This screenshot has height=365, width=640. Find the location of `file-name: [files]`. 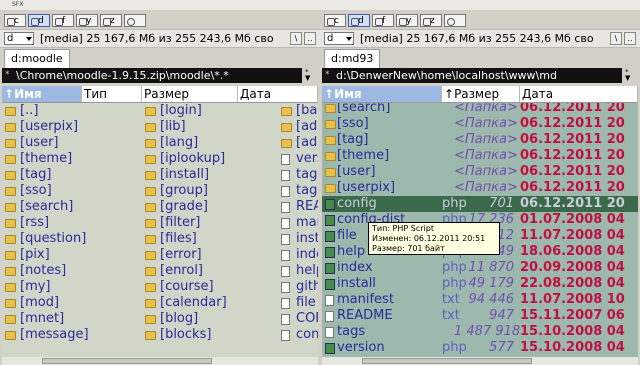

file-name: [files] is located at coordinates (178, 238).